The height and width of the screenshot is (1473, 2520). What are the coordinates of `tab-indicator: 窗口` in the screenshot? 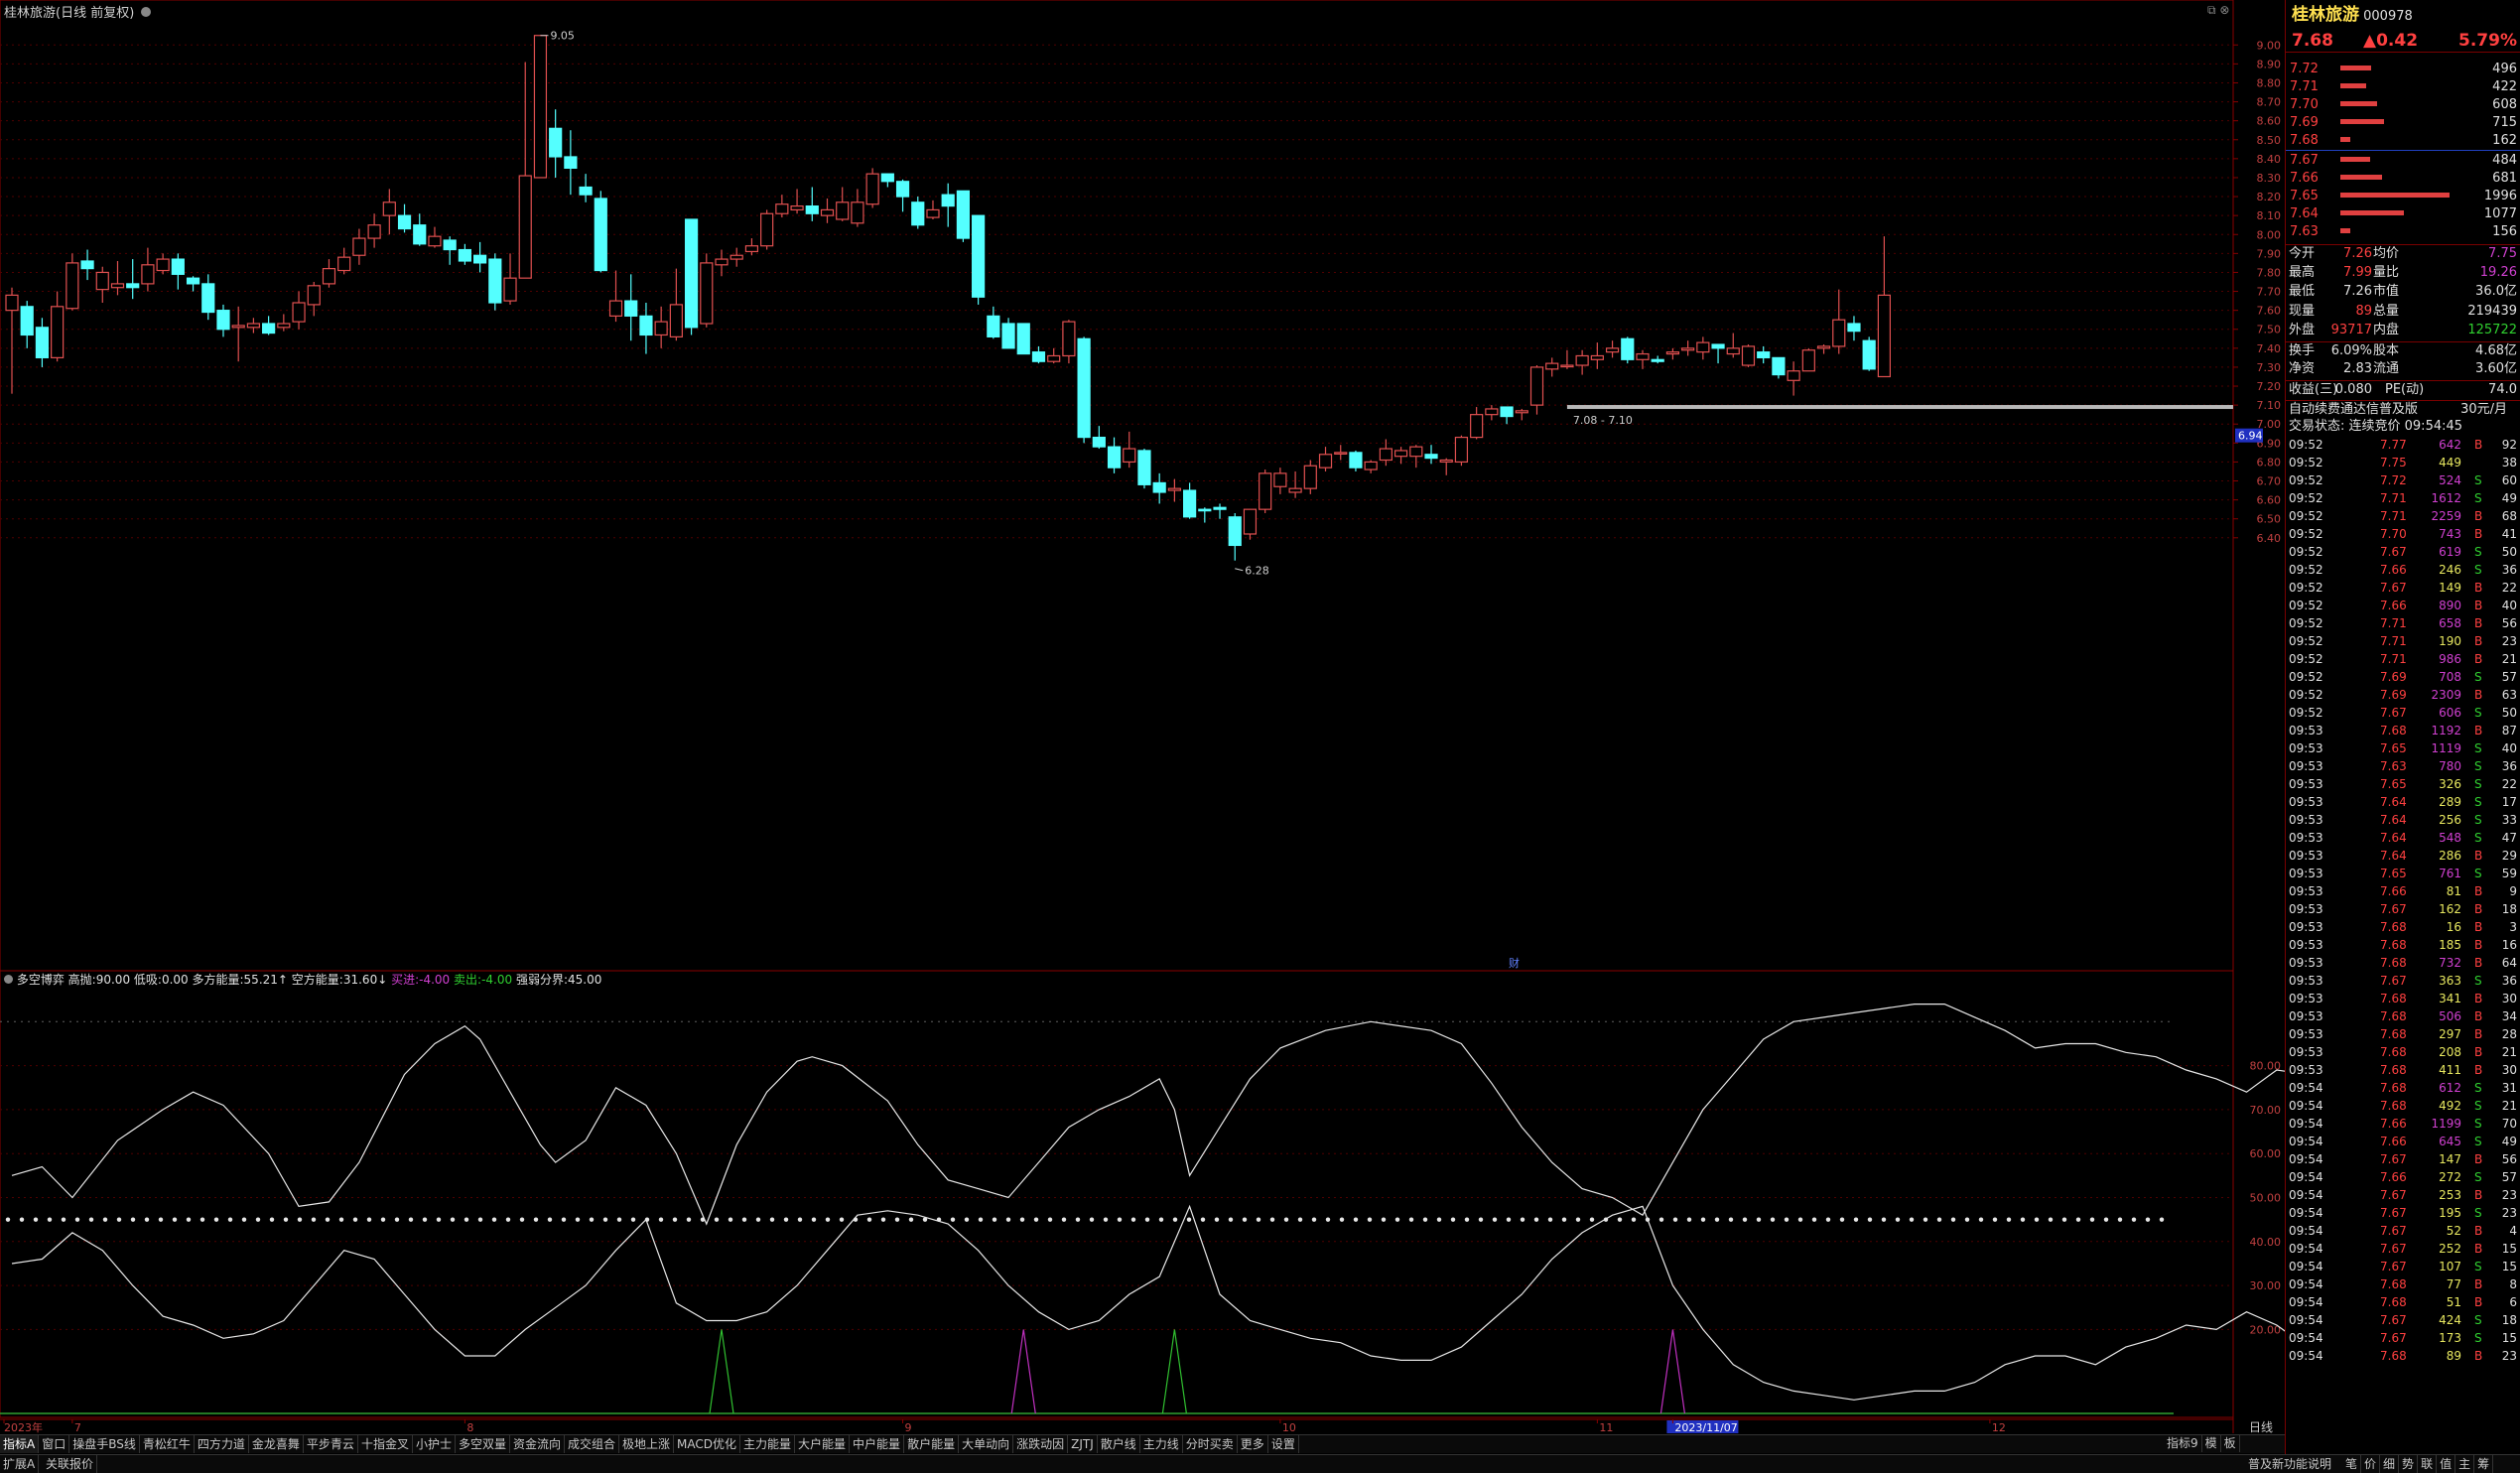 It's located at (54, 1444).